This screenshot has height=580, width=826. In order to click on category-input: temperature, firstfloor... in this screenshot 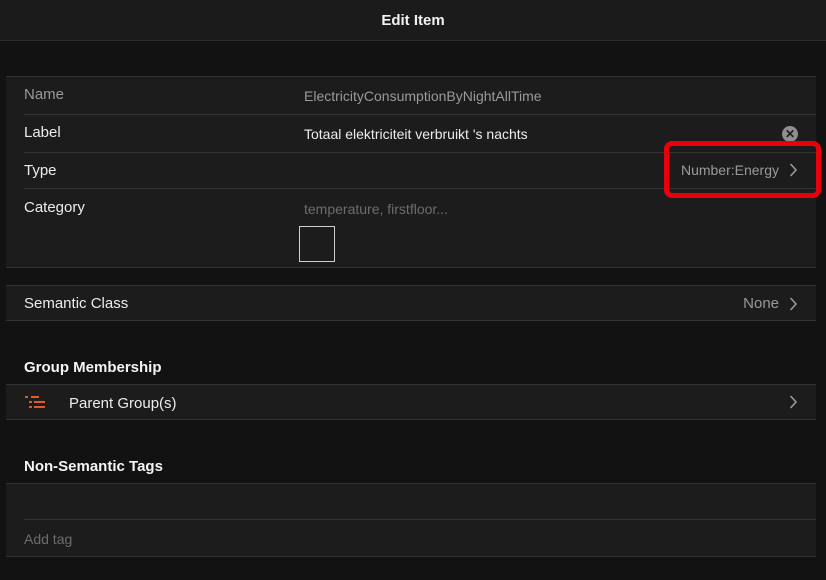, I will do `click(376, 209)`.